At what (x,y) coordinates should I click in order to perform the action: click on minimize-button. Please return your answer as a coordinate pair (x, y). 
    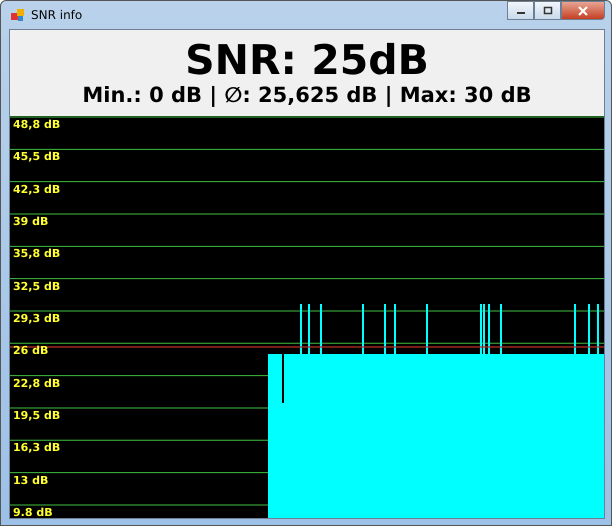
    Looking at the image, I should click on (520, 10).